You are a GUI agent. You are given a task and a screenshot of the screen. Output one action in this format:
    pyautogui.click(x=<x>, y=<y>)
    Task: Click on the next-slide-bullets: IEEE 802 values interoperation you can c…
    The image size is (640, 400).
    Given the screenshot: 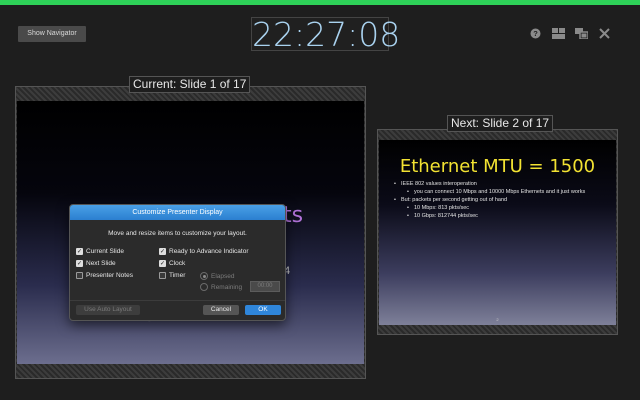 What is the action you would take?
    pyautogui.click(x=498, y=200)
    